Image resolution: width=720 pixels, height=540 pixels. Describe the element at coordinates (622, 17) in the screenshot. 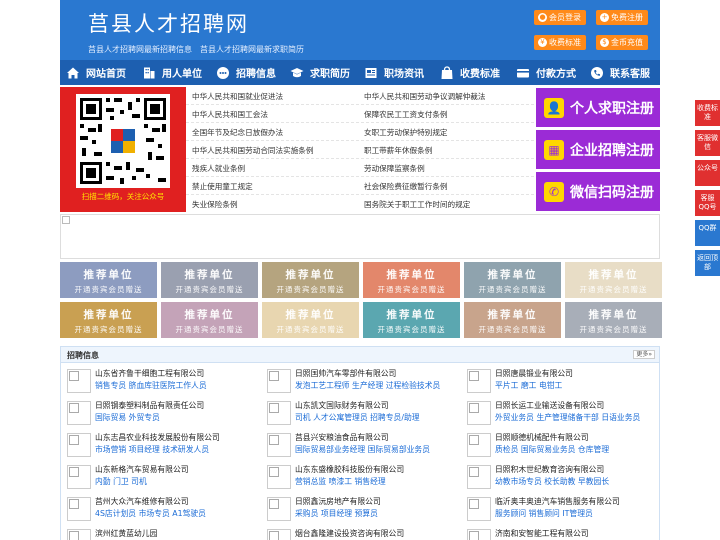

I see `register-button: + 免费注册` at that location.